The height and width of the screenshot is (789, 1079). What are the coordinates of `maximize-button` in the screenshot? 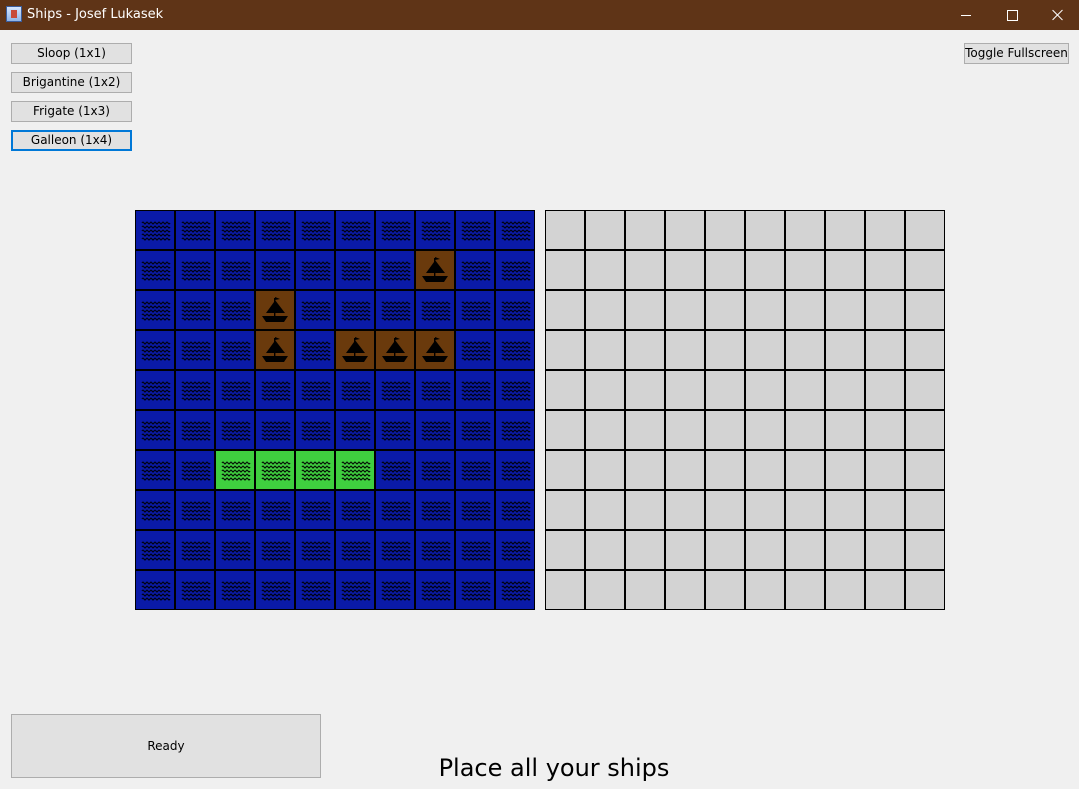 It's located at (1012, 15).